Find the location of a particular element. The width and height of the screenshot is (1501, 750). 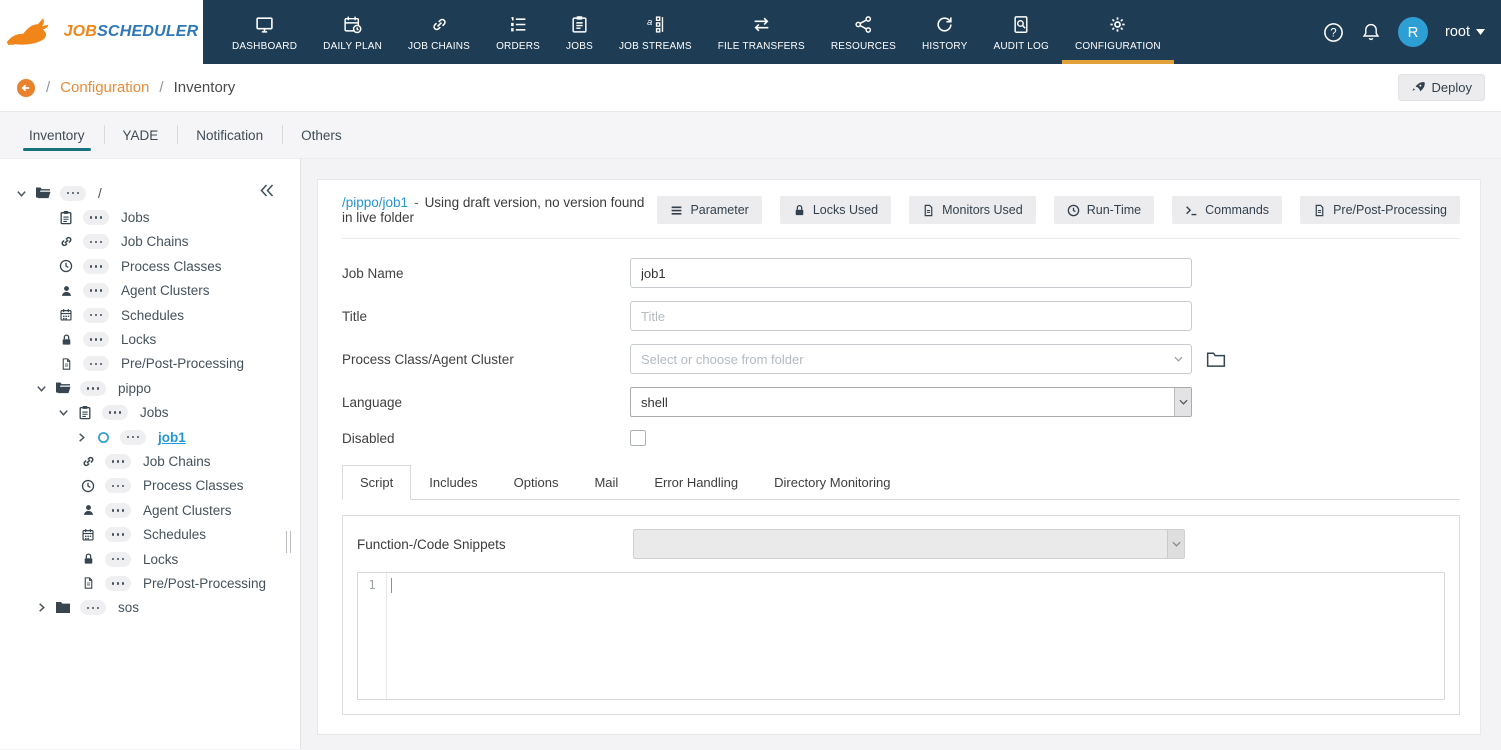

tree-row-job1: job1 is located at coordinates (150, 437).